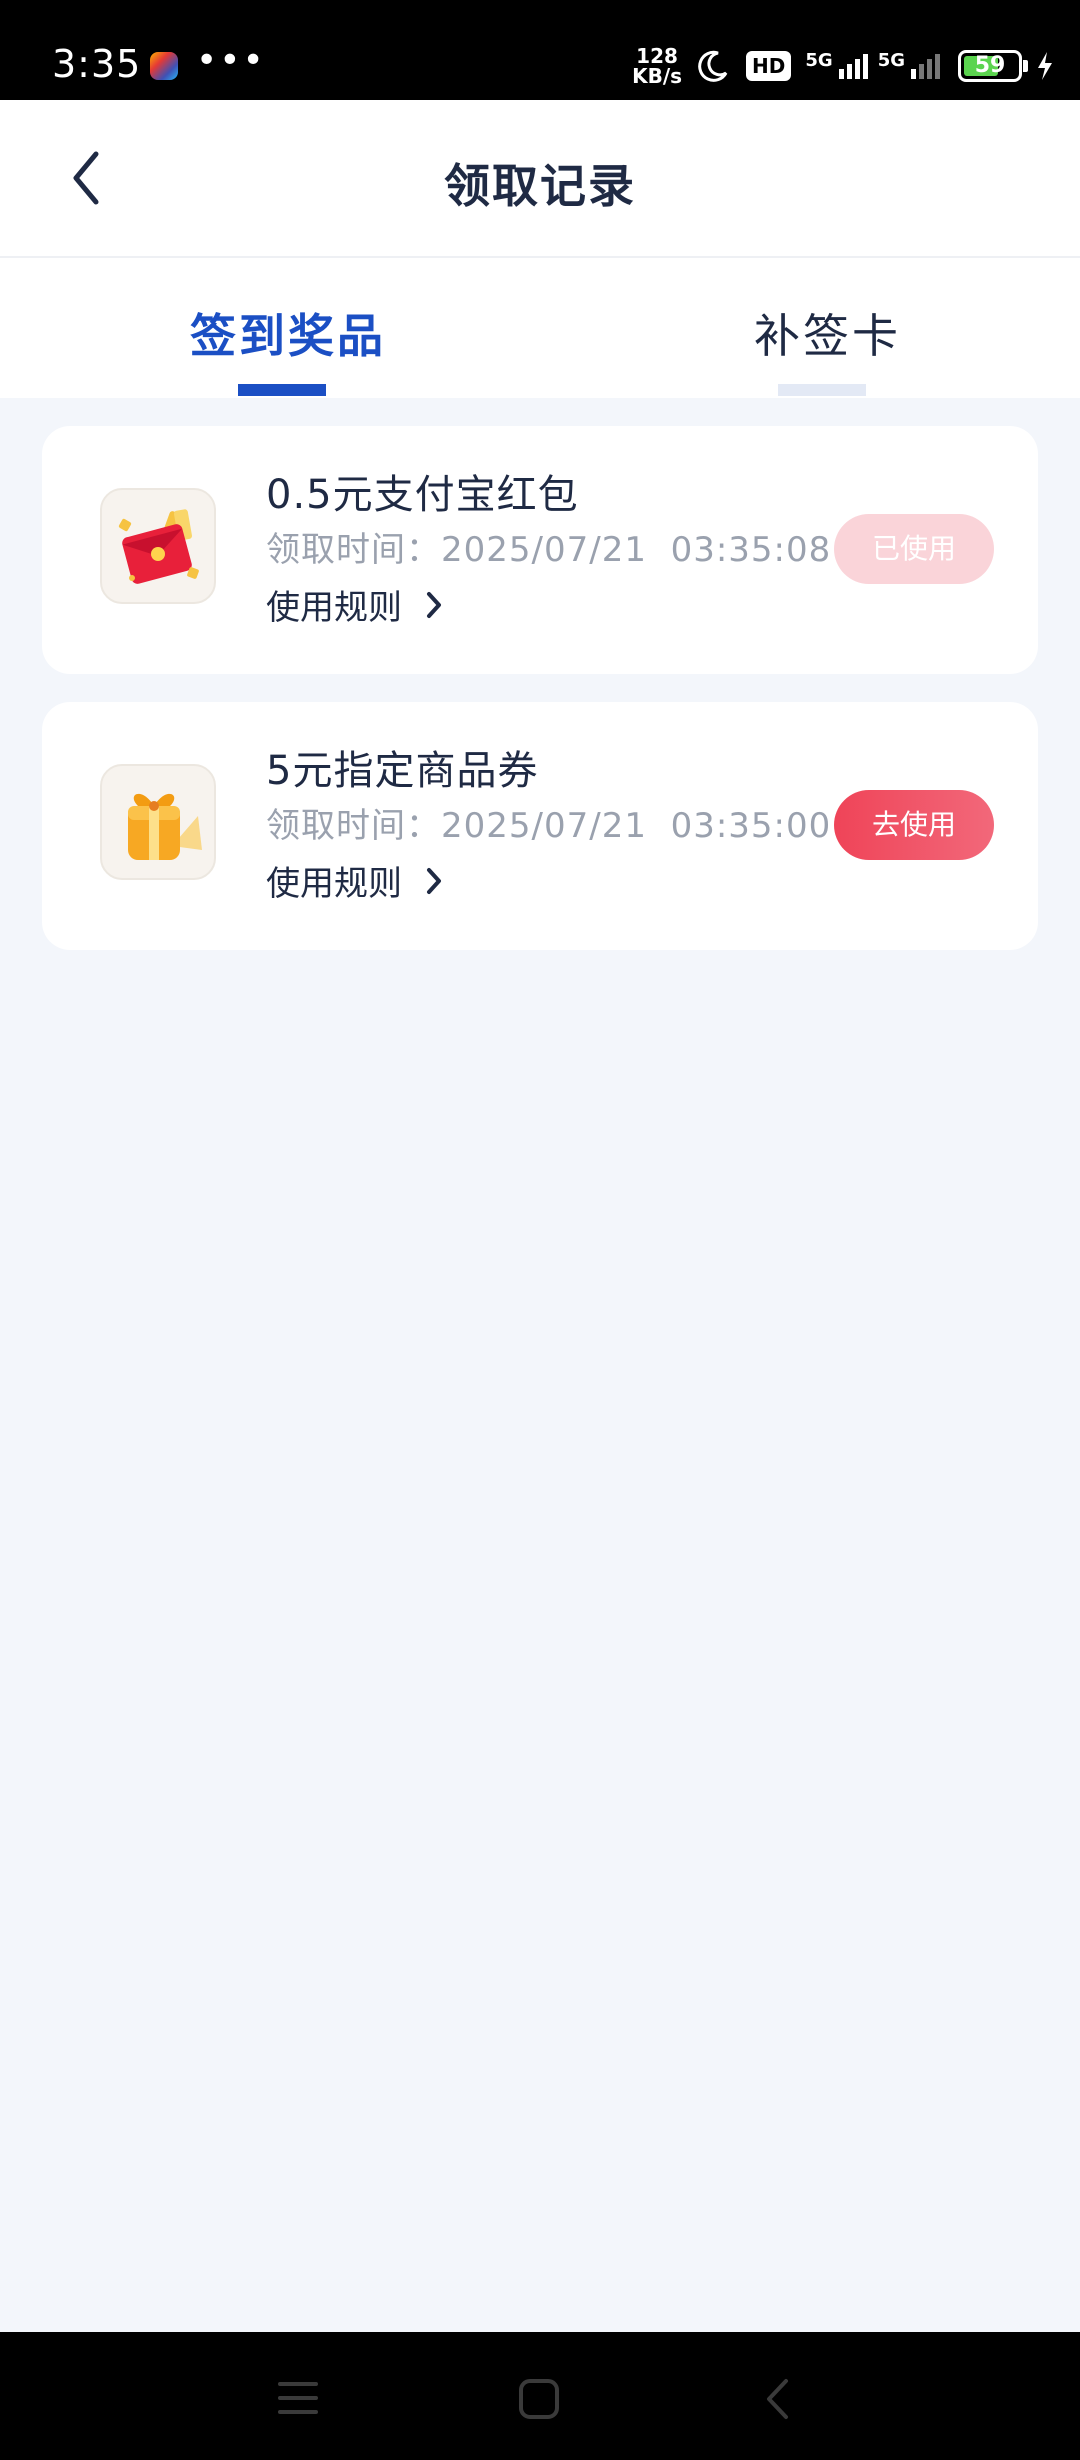 The height and width of the screenshot is (2460, 1080). I want to click on use-now-button: 去使用, so click(914, 825).